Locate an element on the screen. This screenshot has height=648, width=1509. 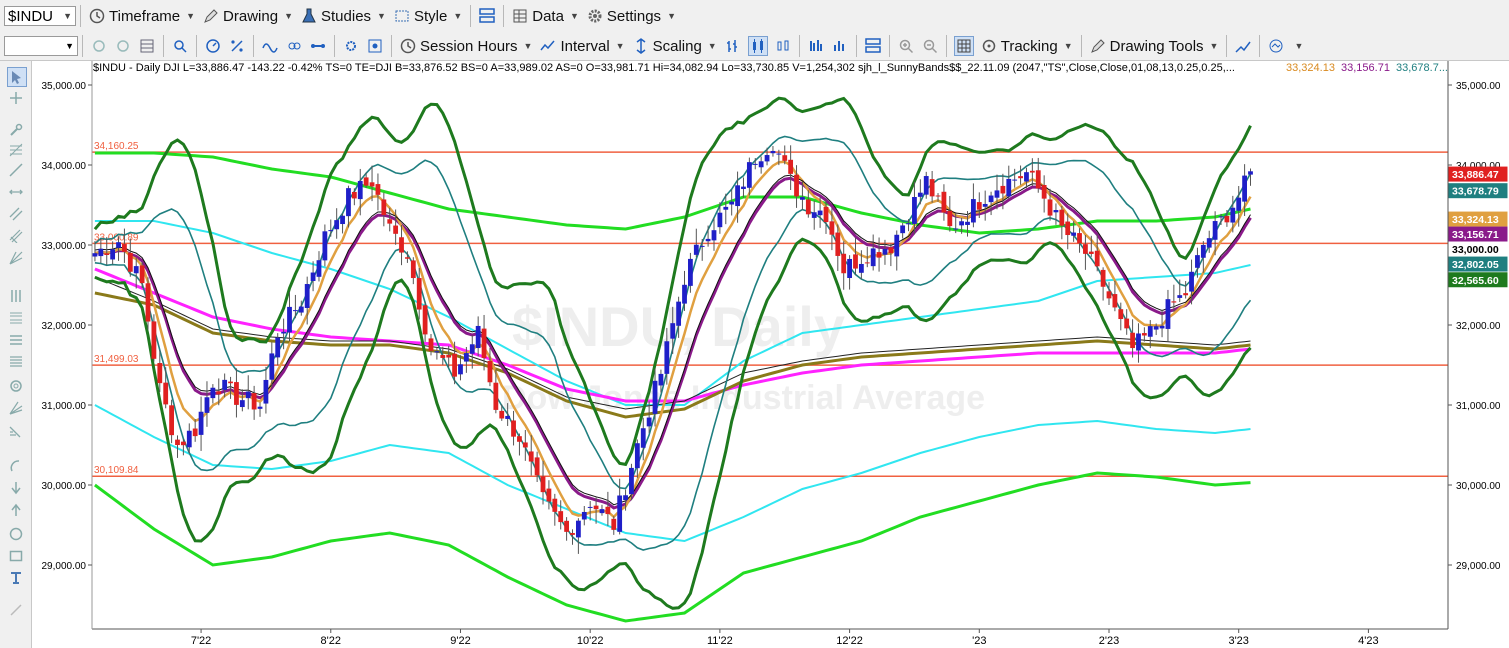
arrow-up-icon is located at coordinates (16, 510).